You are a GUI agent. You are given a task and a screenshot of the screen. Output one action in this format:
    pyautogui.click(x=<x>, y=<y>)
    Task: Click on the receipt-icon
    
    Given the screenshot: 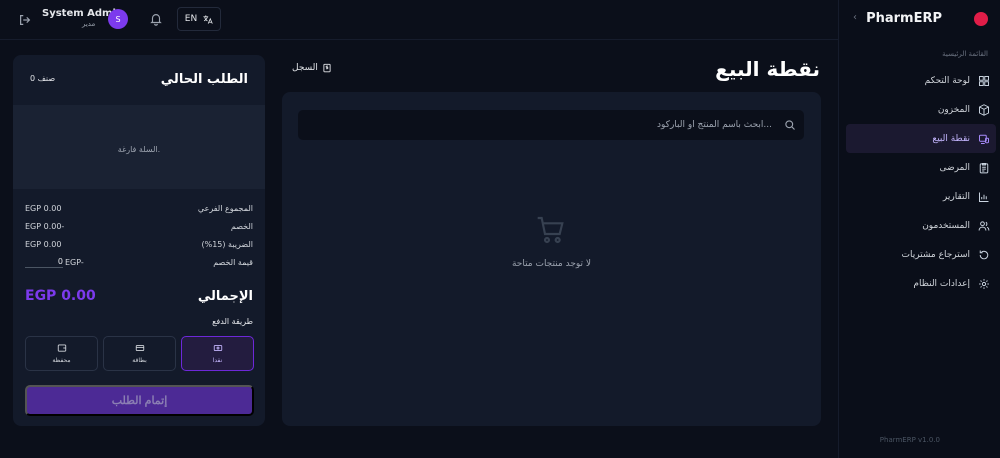 What is the action you would take?
    pyautogui.click(x=327, y=68)
    